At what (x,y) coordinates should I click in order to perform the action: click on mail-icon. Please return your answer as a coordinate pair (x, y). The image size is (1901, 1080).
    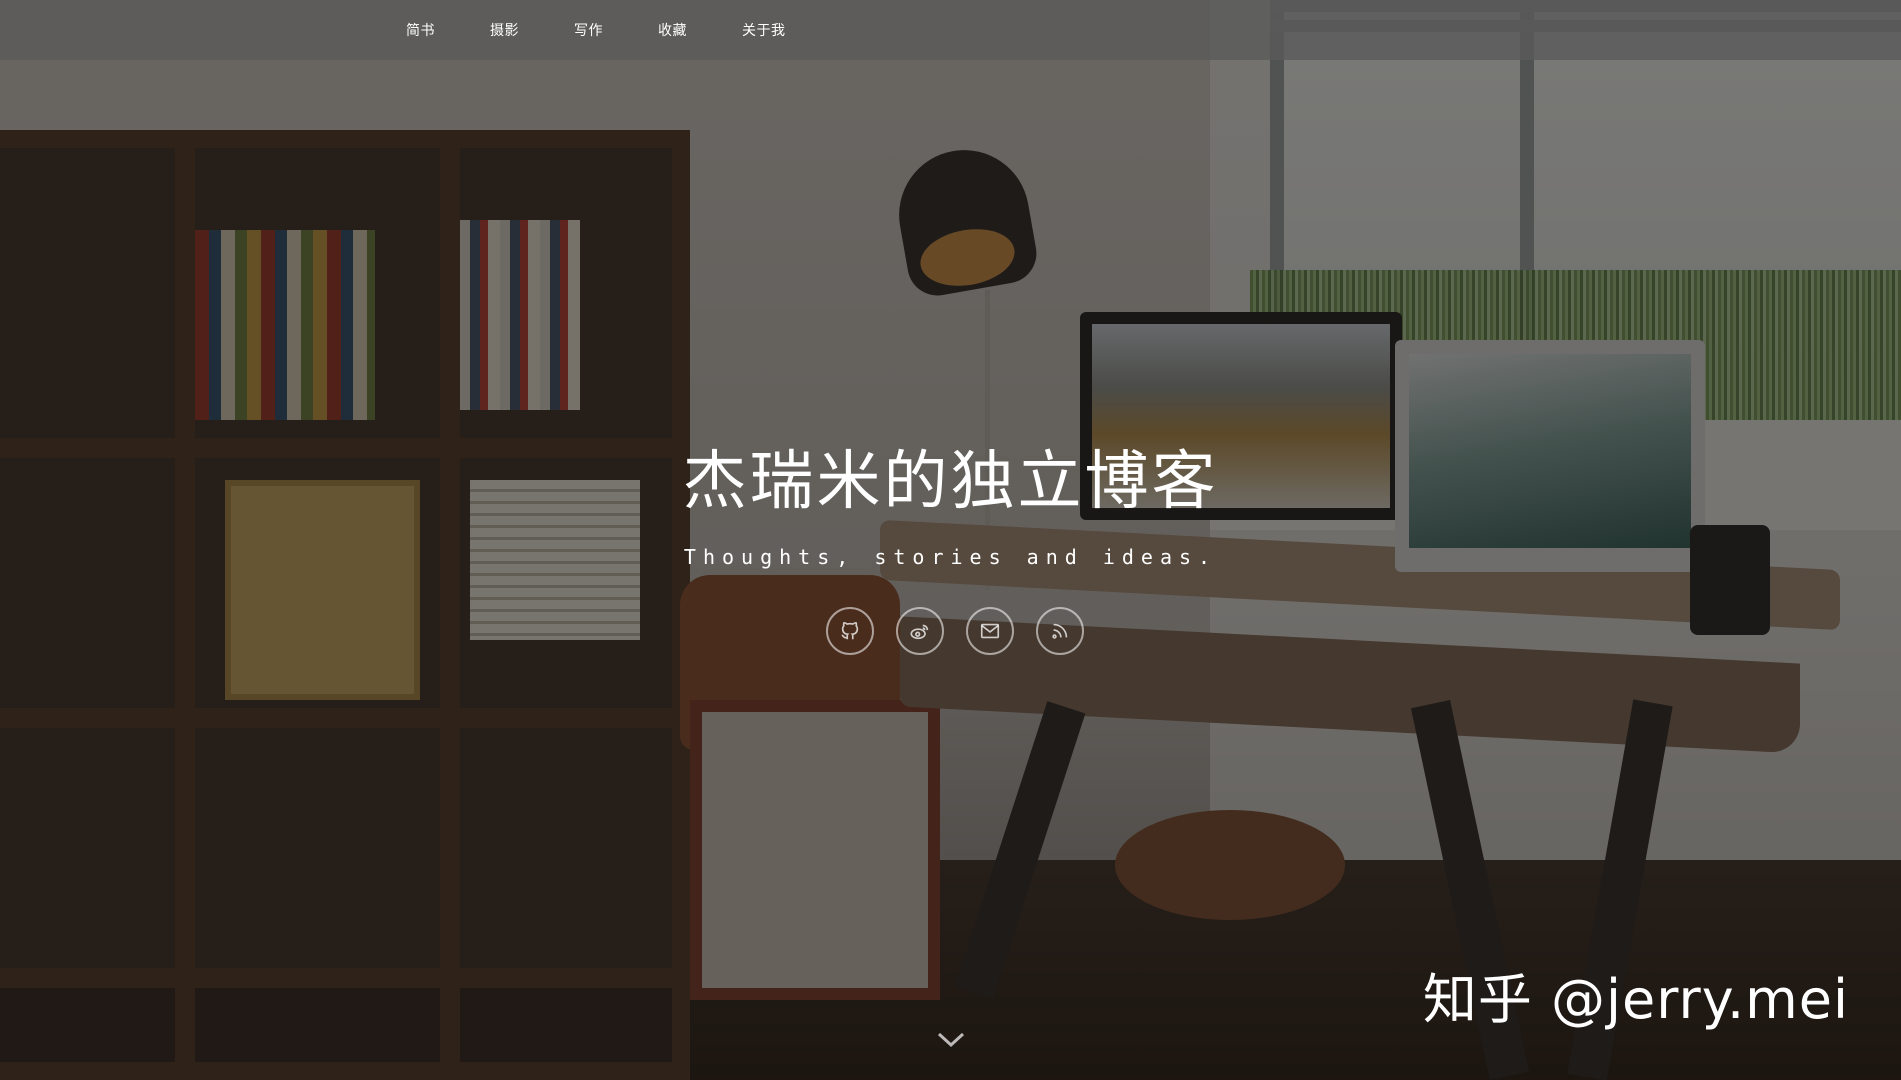
    Looking at the image, I should click on (990, 631).